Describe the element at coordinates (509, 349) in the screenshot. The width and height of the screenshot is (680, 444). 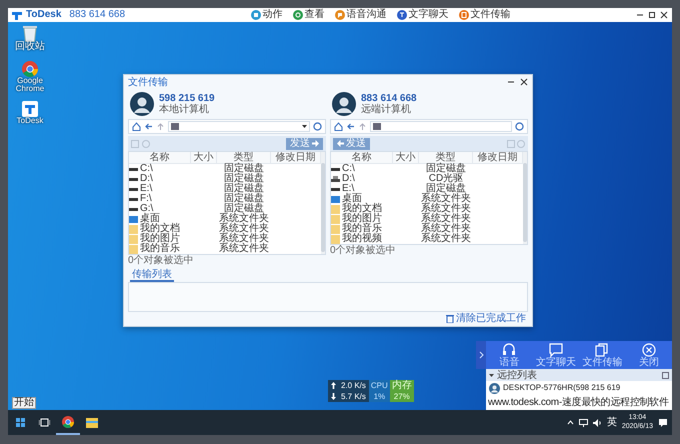
I see `headset-icon` at that location.